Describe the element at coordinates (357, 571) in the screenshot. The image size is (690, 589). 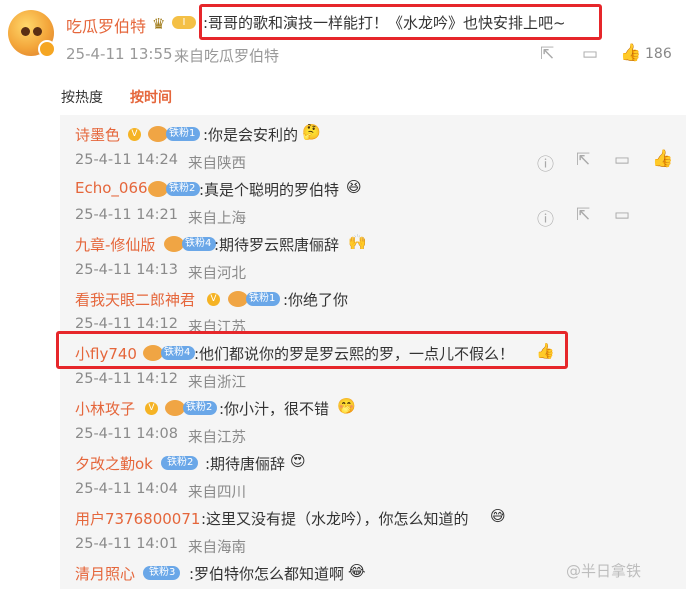
I see `reply-emoji: 😂` at that location.